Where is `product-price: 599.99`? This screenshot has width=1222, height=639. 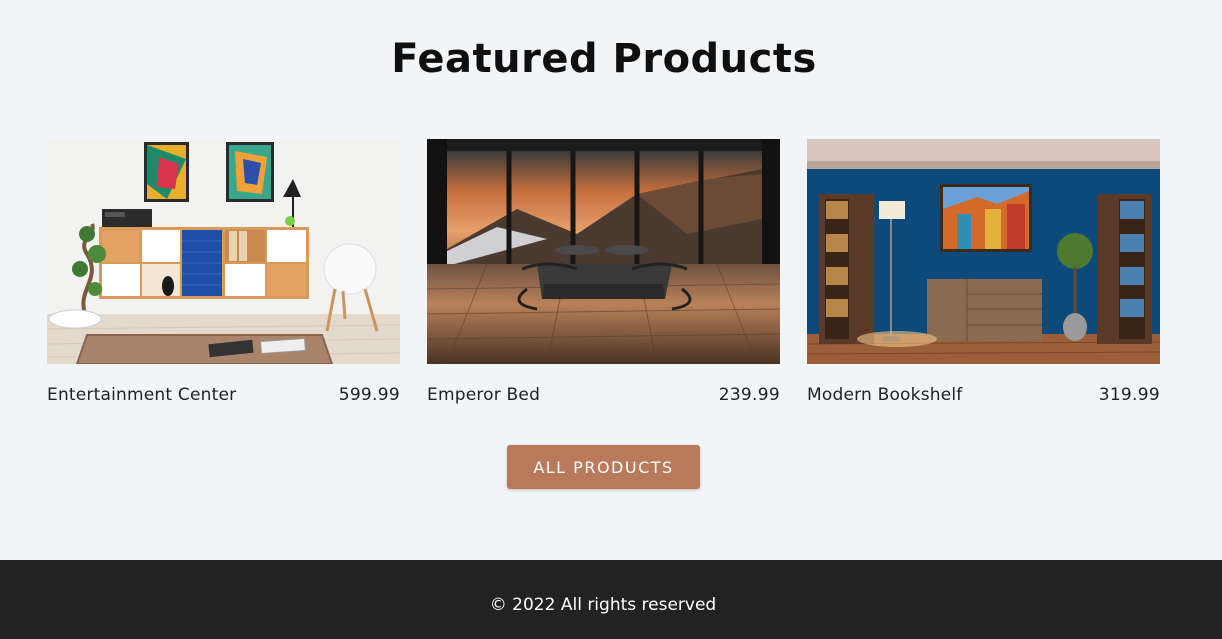 product-price: 599.99 is located at coordinates (369, 395).